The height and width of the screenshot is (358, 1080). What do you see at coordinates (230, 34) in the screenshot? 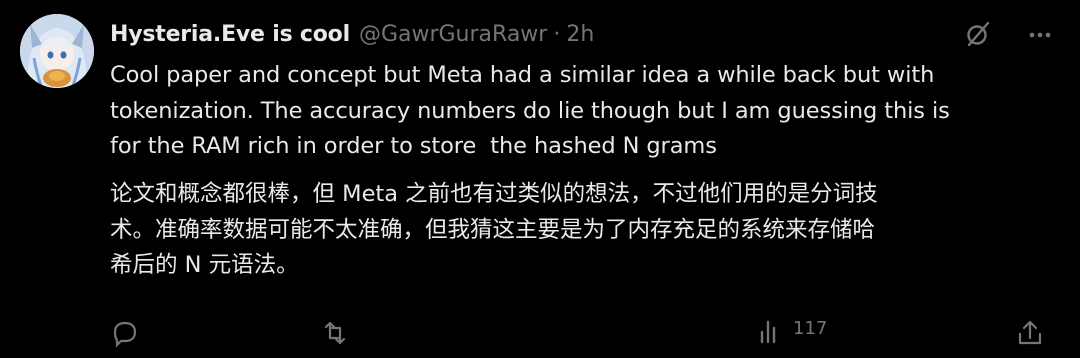
I see `display-name: Hysteria.Eve is cool` at bounding box center [230, 34].